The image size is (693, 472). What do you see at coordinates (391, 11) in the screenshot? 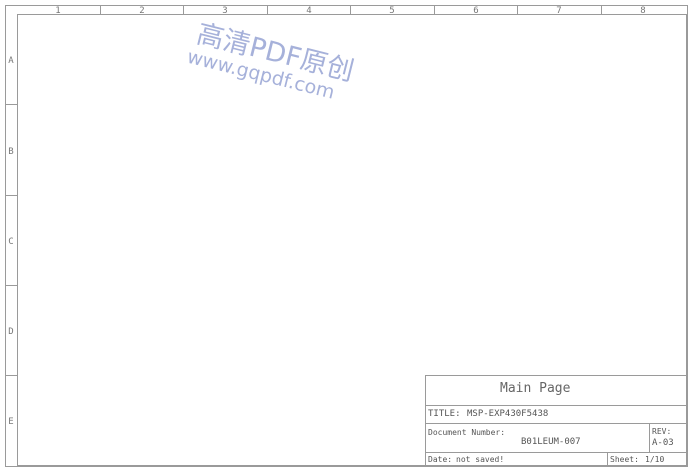
I see `column-label: 5` at bounding box center [391, 11].